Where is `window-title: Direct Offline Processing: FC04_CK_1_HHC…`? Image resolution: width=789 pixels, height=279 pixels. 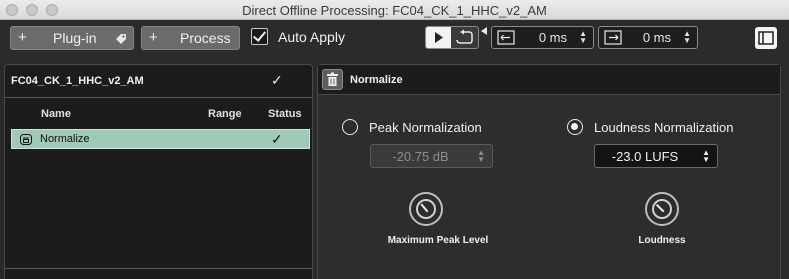 window-title: Direct Offline Processing: FC04_CK_1_HHC… is located at coordinates (394, 10).